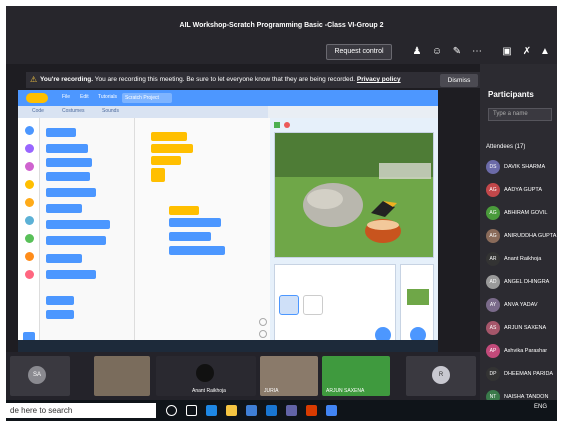 The height and width of the screenshot is (427, 563). Describe the element at coordinates (66, 97) in the screenshot. I see `menu-file: File` at that location.